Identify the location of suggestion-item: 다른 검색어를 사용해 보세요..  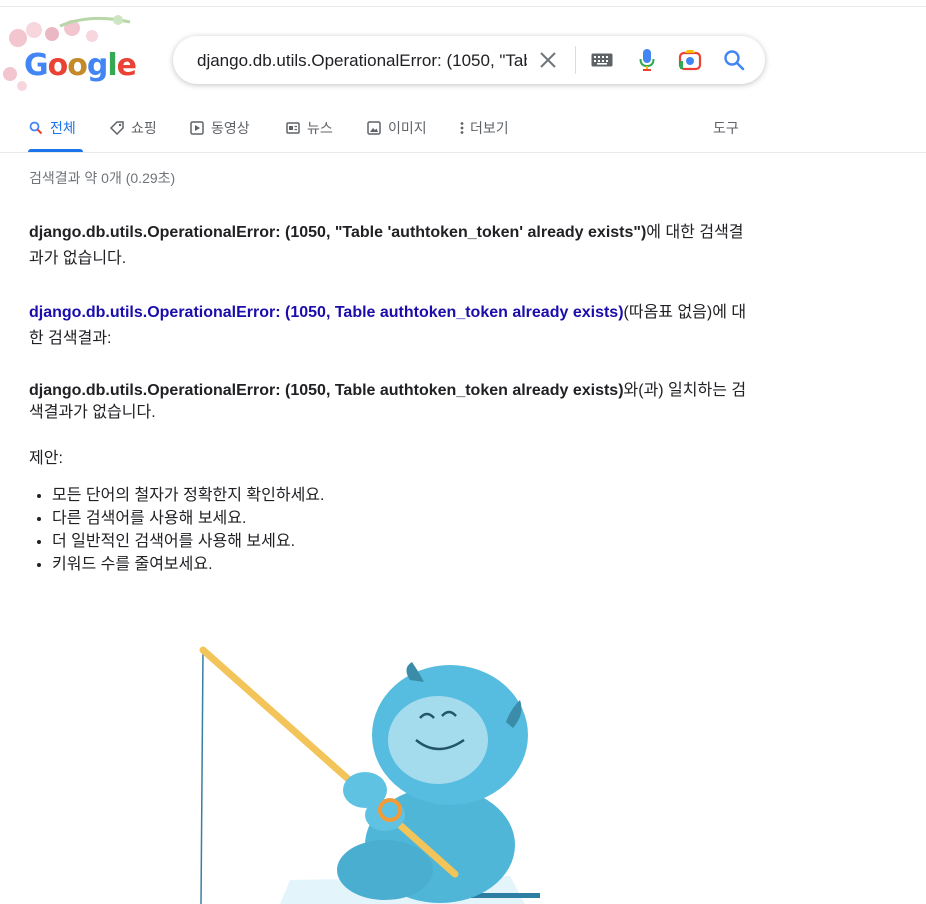
(188, 518).